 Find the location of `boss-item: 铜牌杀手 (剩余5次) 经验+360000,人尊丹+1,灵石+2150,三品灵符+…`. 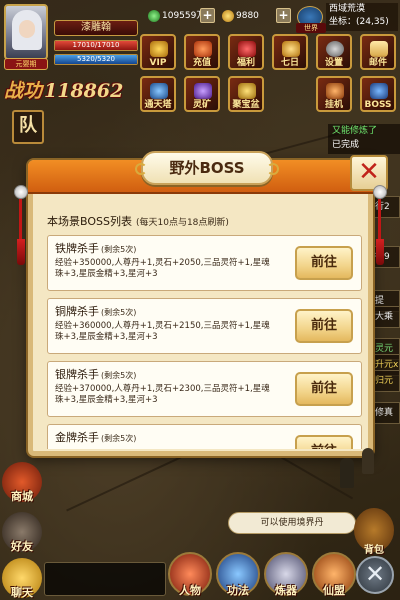

boss-item: 铜牌杀手 (剩余5次) 经验+360000,人尊丹+1,灵石+2150,三品灵符+… is located at coordinates (204, 326).